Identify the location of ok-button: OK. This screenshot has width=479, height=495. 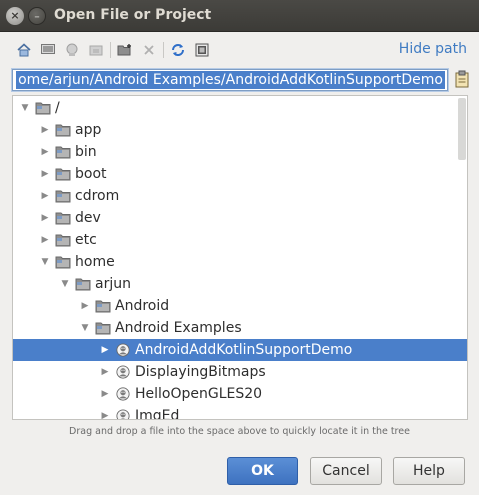
(262, 471).